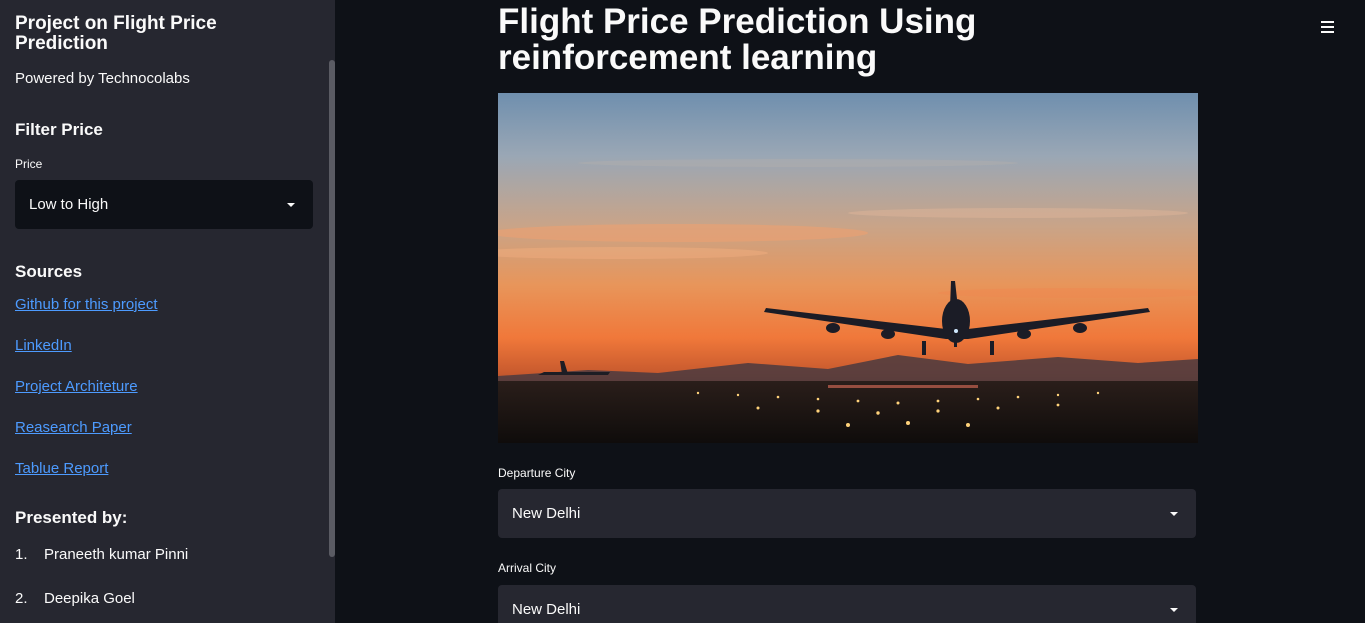 The height and width of the screenshot is (623, 1365). What do you see at coordinates (847, 604) in the screenshot?
I see `arrival-city-select: New Delhi` at bounding box center [847, 604].